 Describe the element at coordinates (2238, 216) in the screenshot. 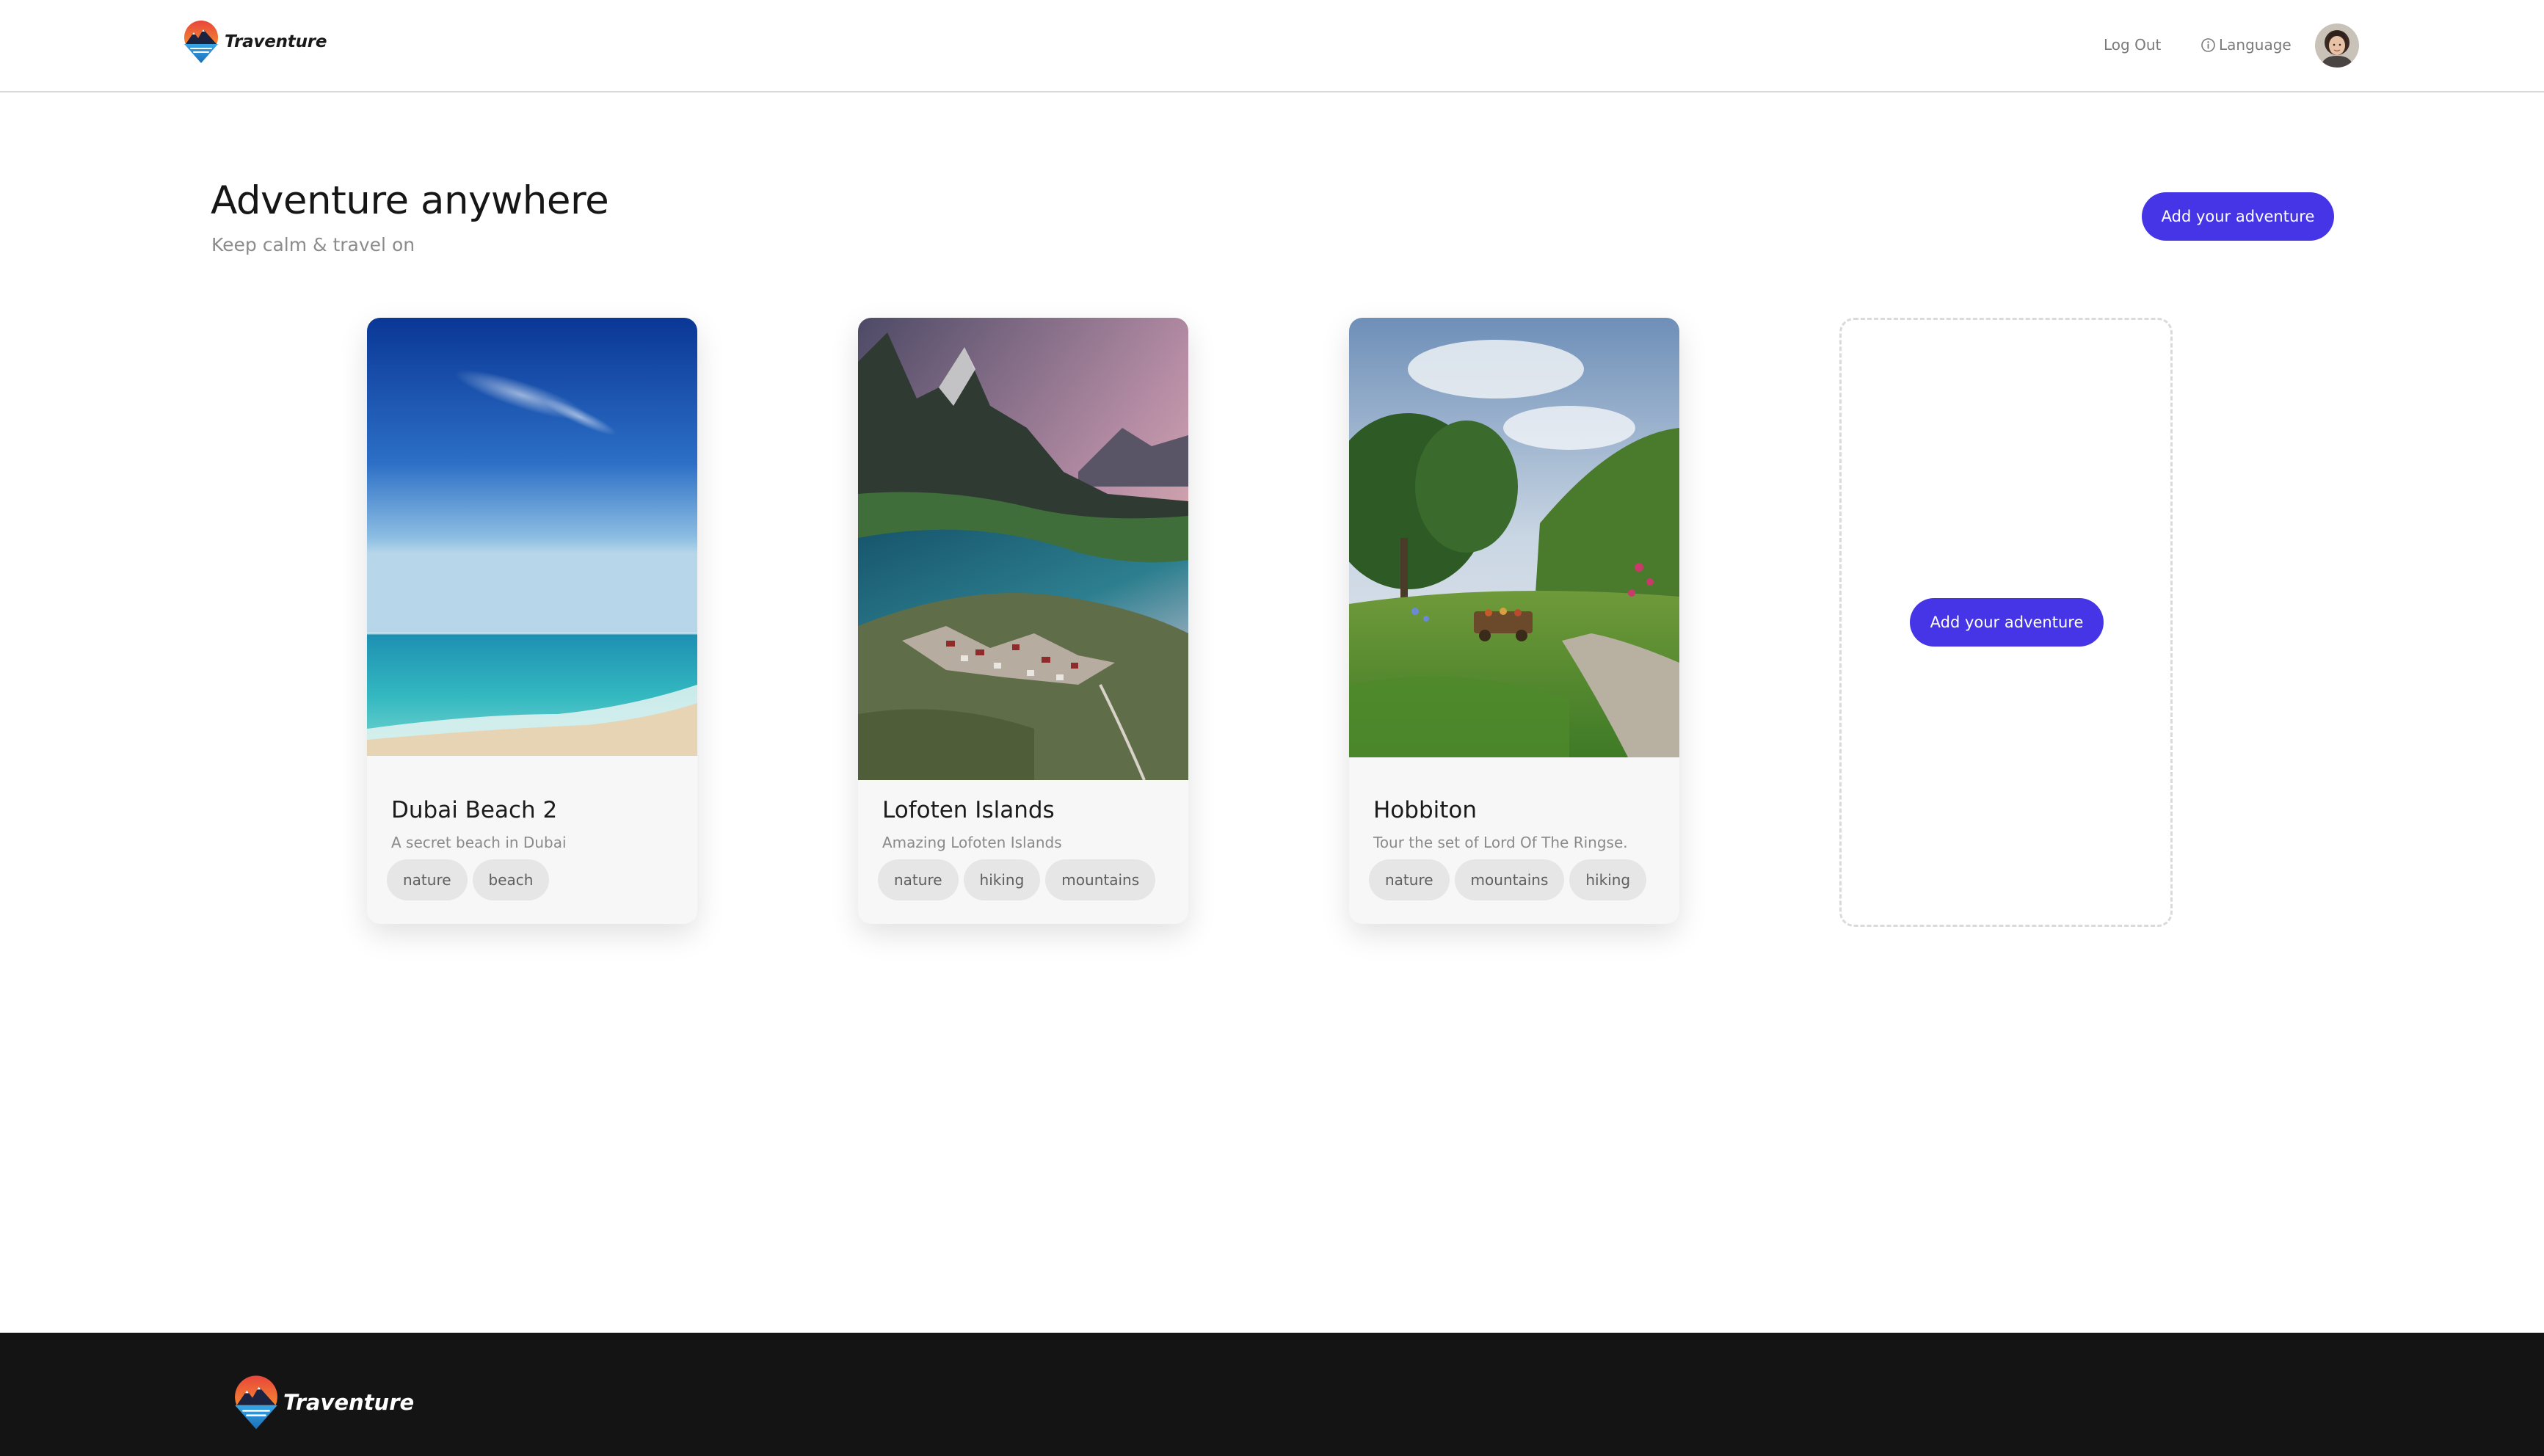

I see `add-adventure-button: Add your adventure` at that location.